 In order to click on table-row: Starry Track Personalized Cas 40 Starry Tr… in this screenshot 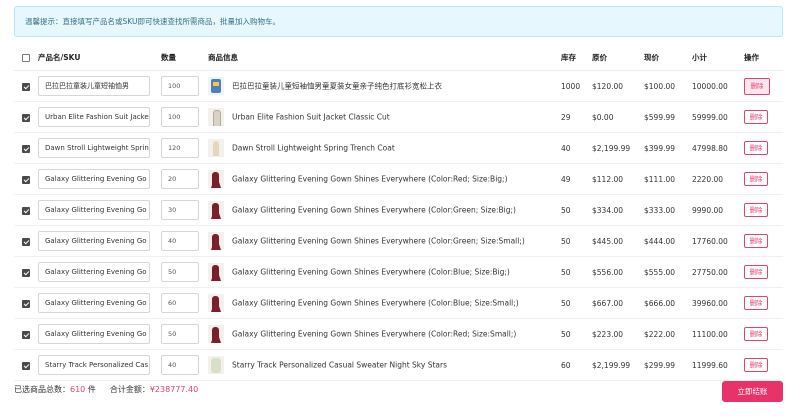, I will do `click(398, 365)`.